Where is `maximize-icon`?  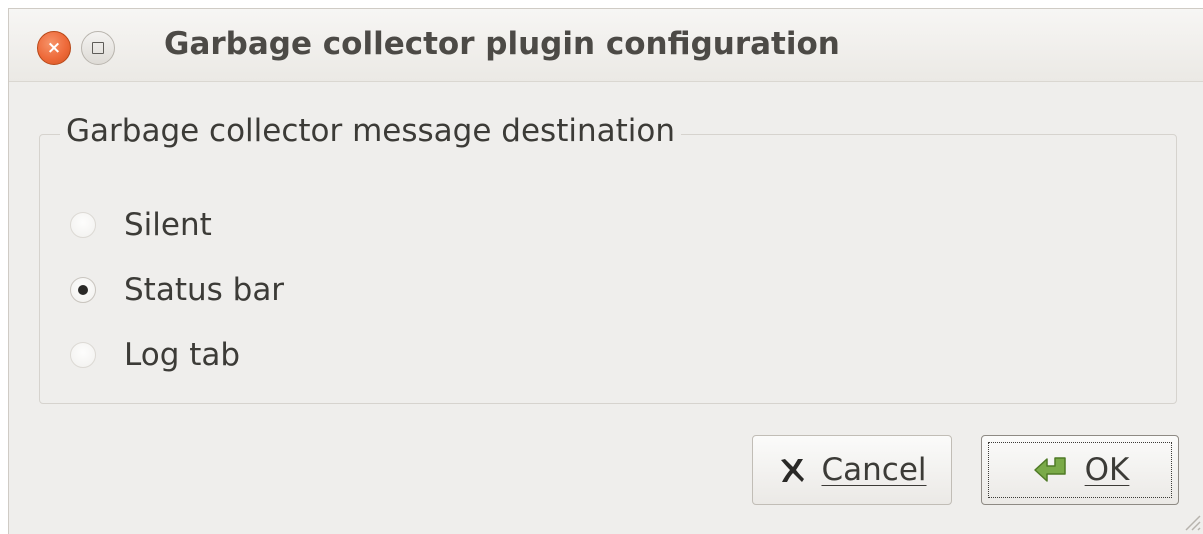 maximize-icon is located at coordinates (98, 48).